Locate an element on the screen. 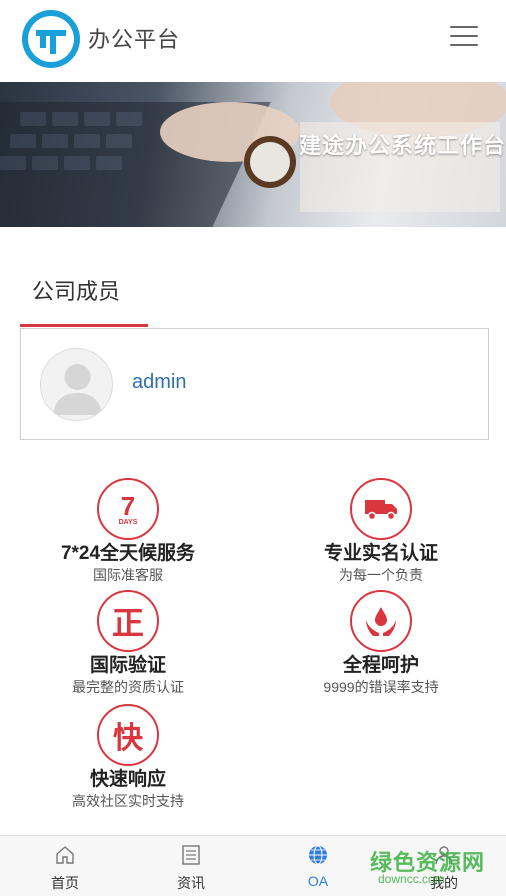 This screenshot has height=896, width=506. app-header: 办公平台 is located at coordinates (253, 41).